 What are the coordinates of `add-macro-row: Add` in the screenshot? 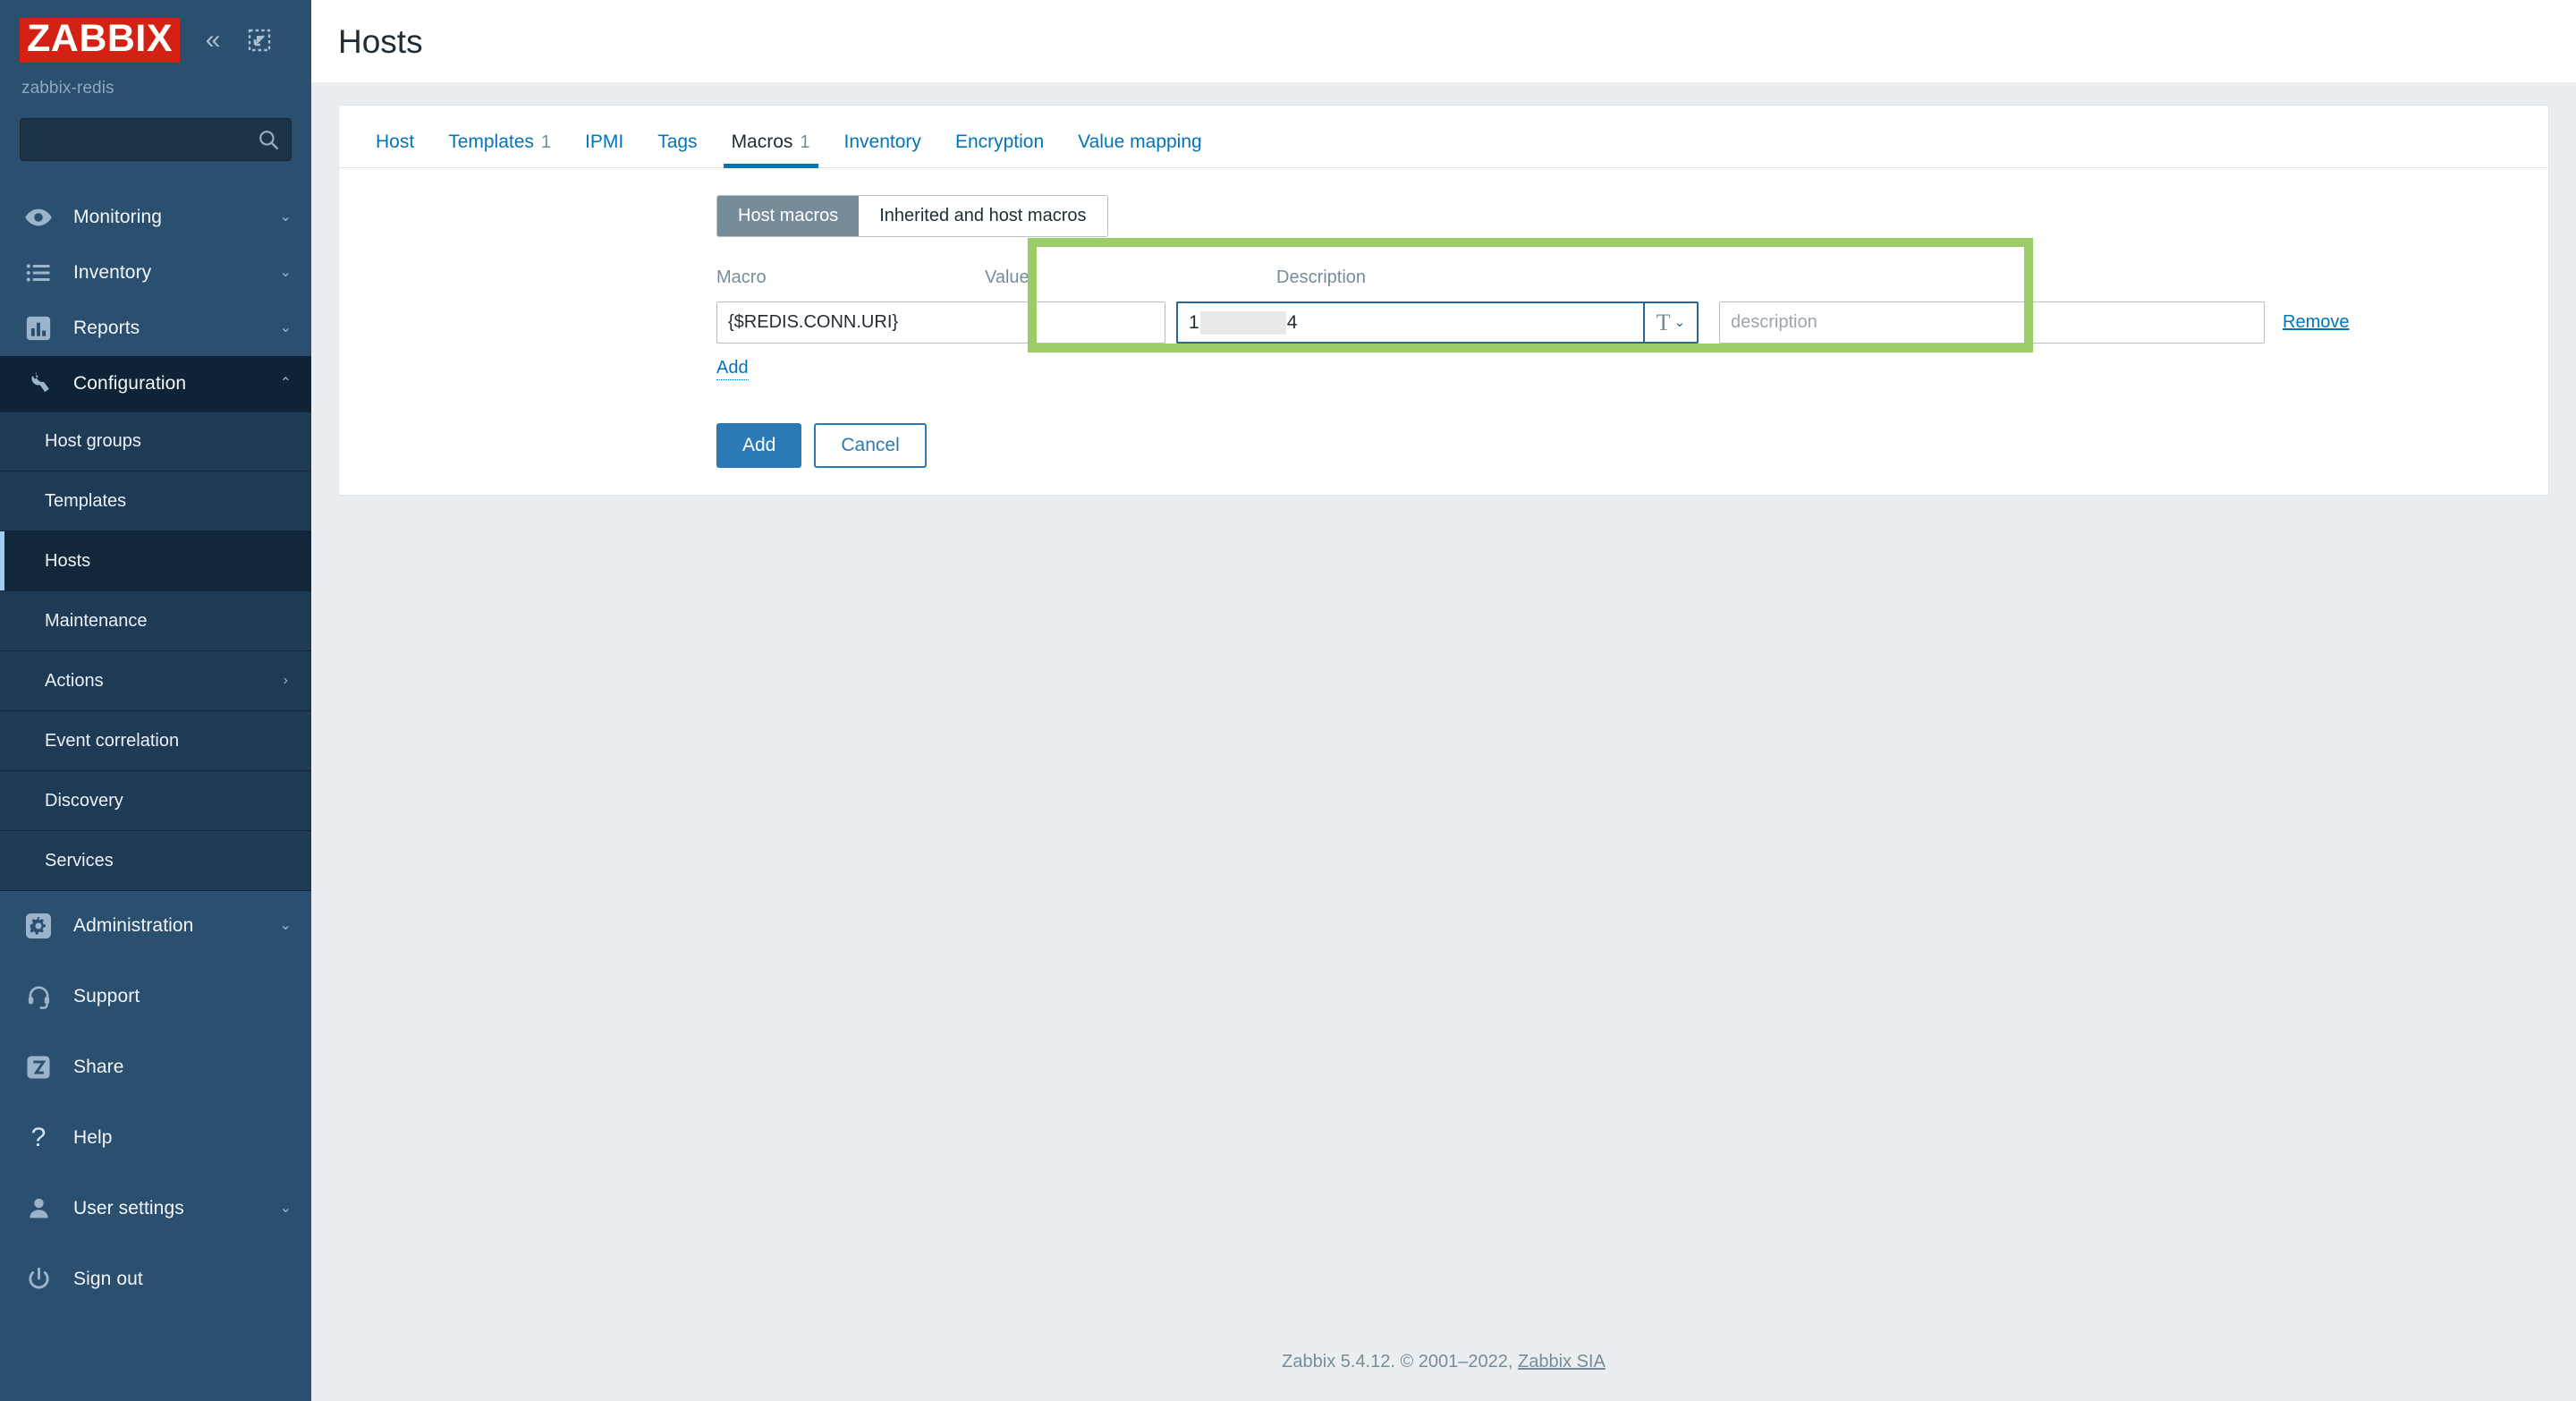 It's located at (1443, 369).